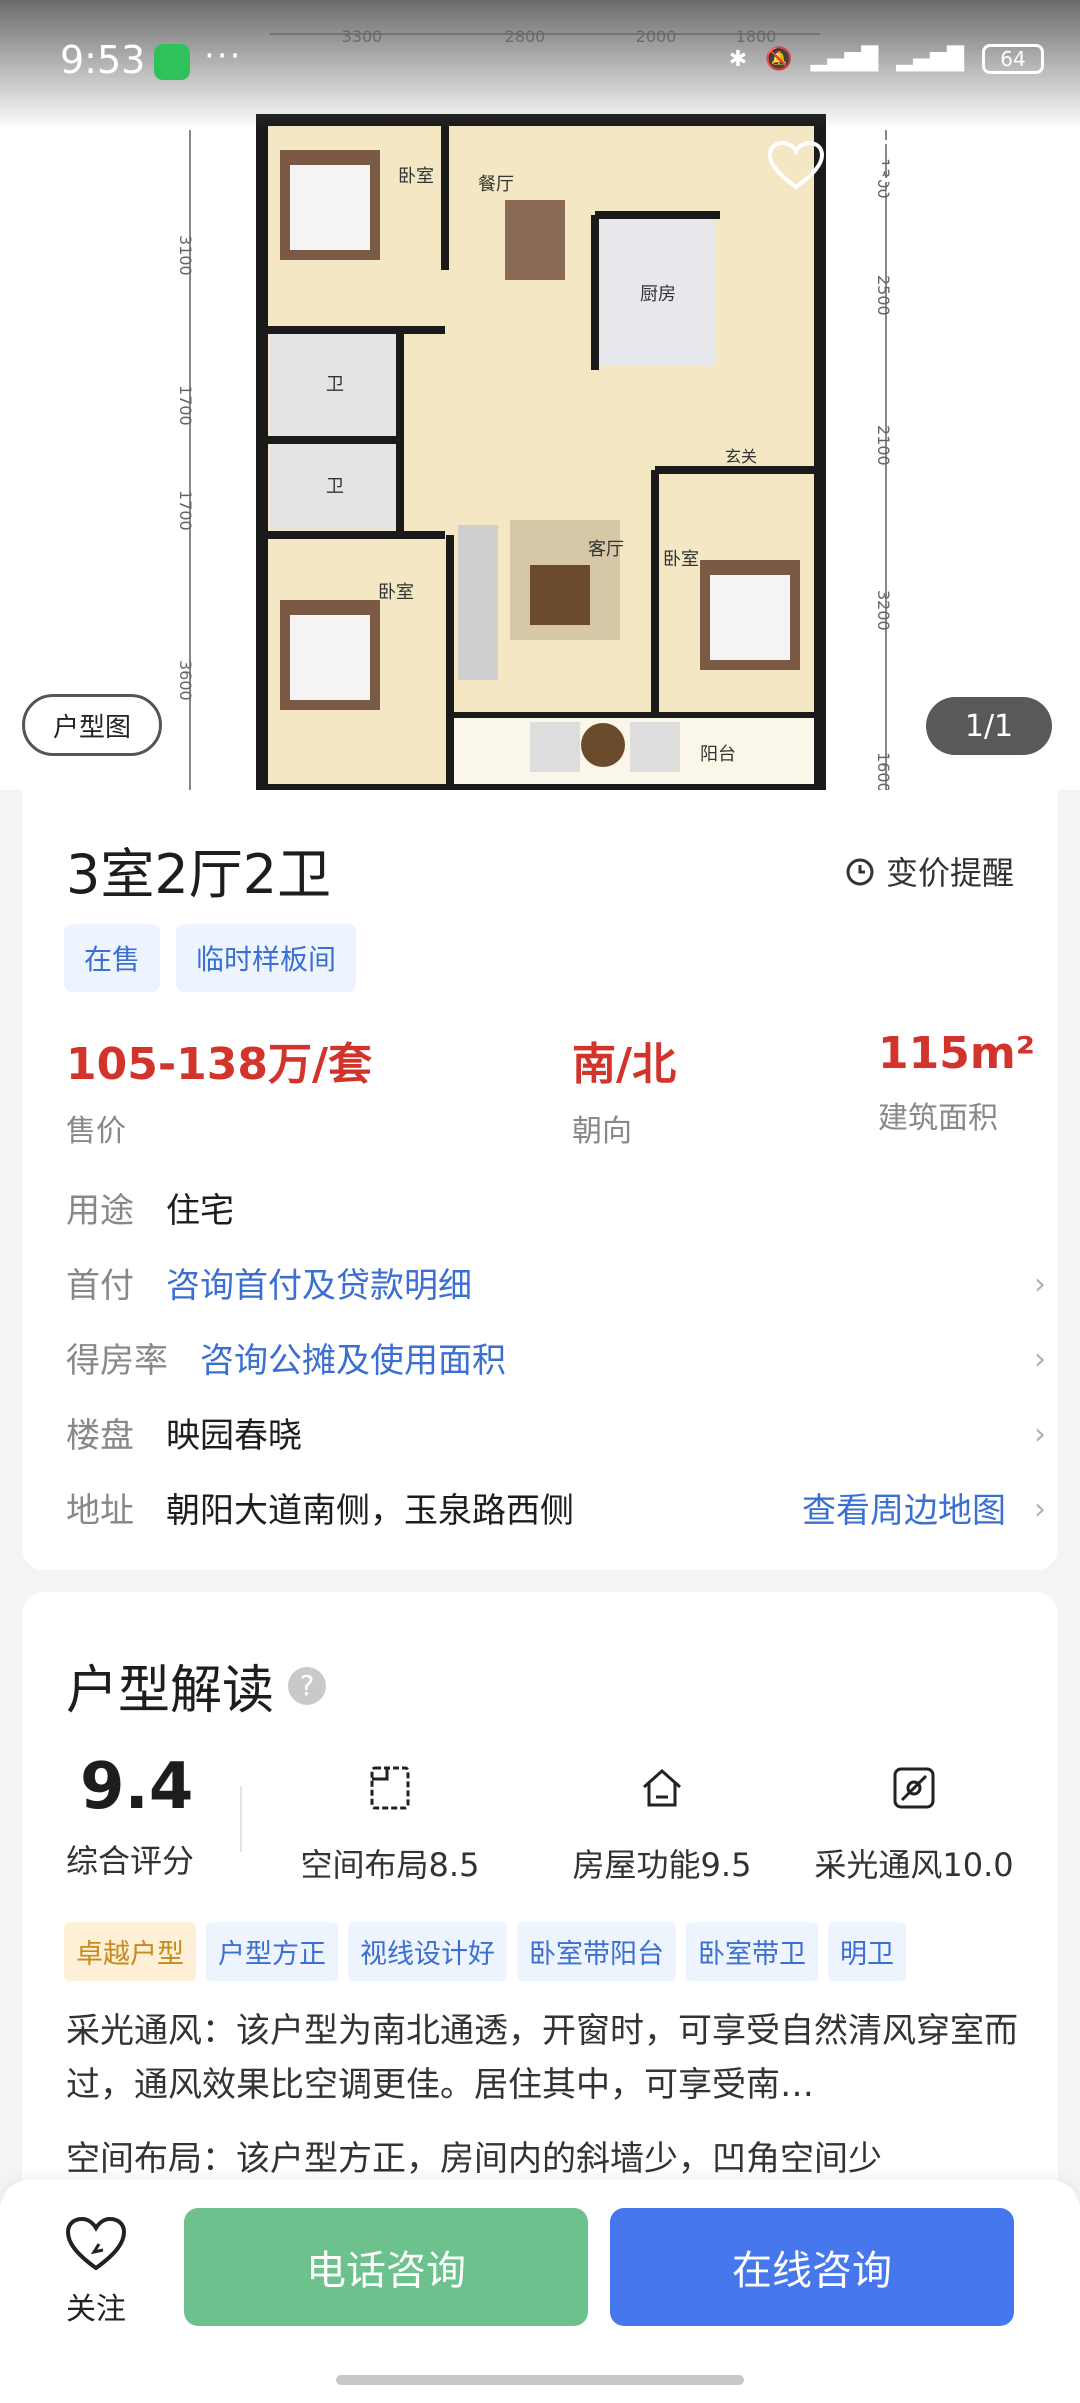 The width and height of the screenshot is (1080, 2403). Describe the element at coordinates (219, 1064) in the screenshot. I see `price-value: 105-138万/套` at that location.